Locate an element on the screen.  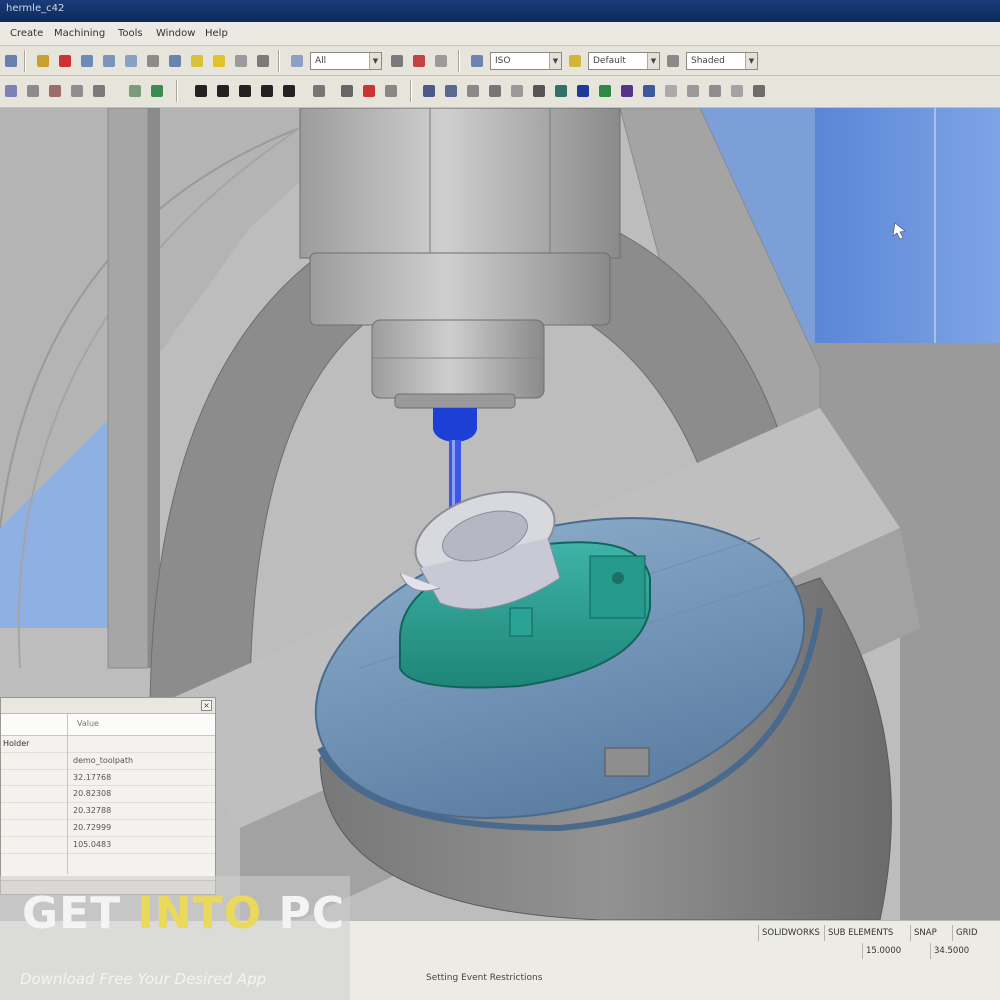
zoom-window-icon is located at coordinates (109, 61).